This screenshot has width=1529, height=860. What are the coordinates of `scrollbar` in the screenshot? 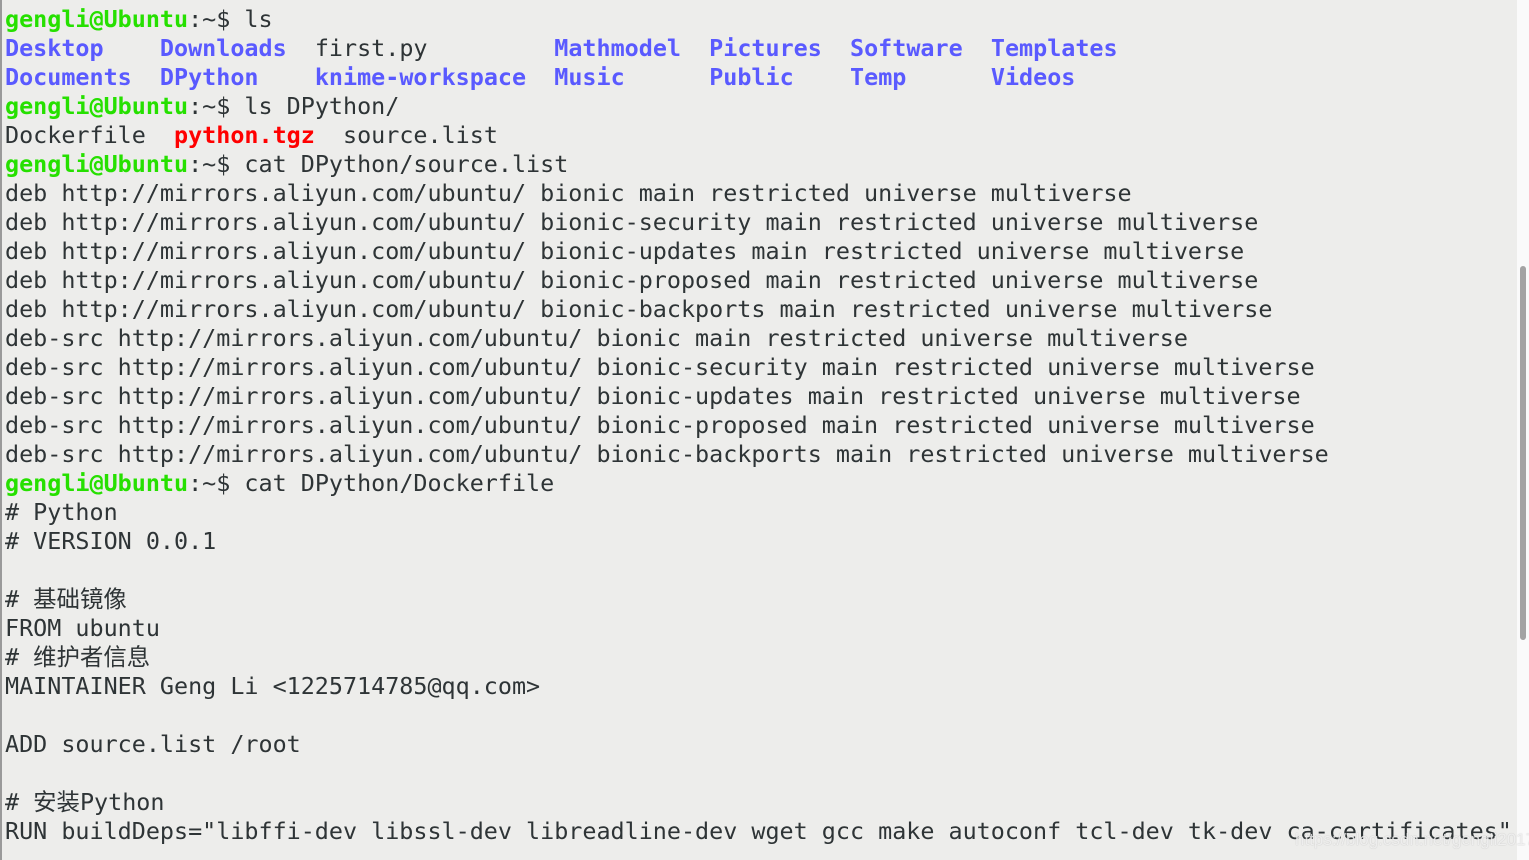 It's located at (1523, 430).